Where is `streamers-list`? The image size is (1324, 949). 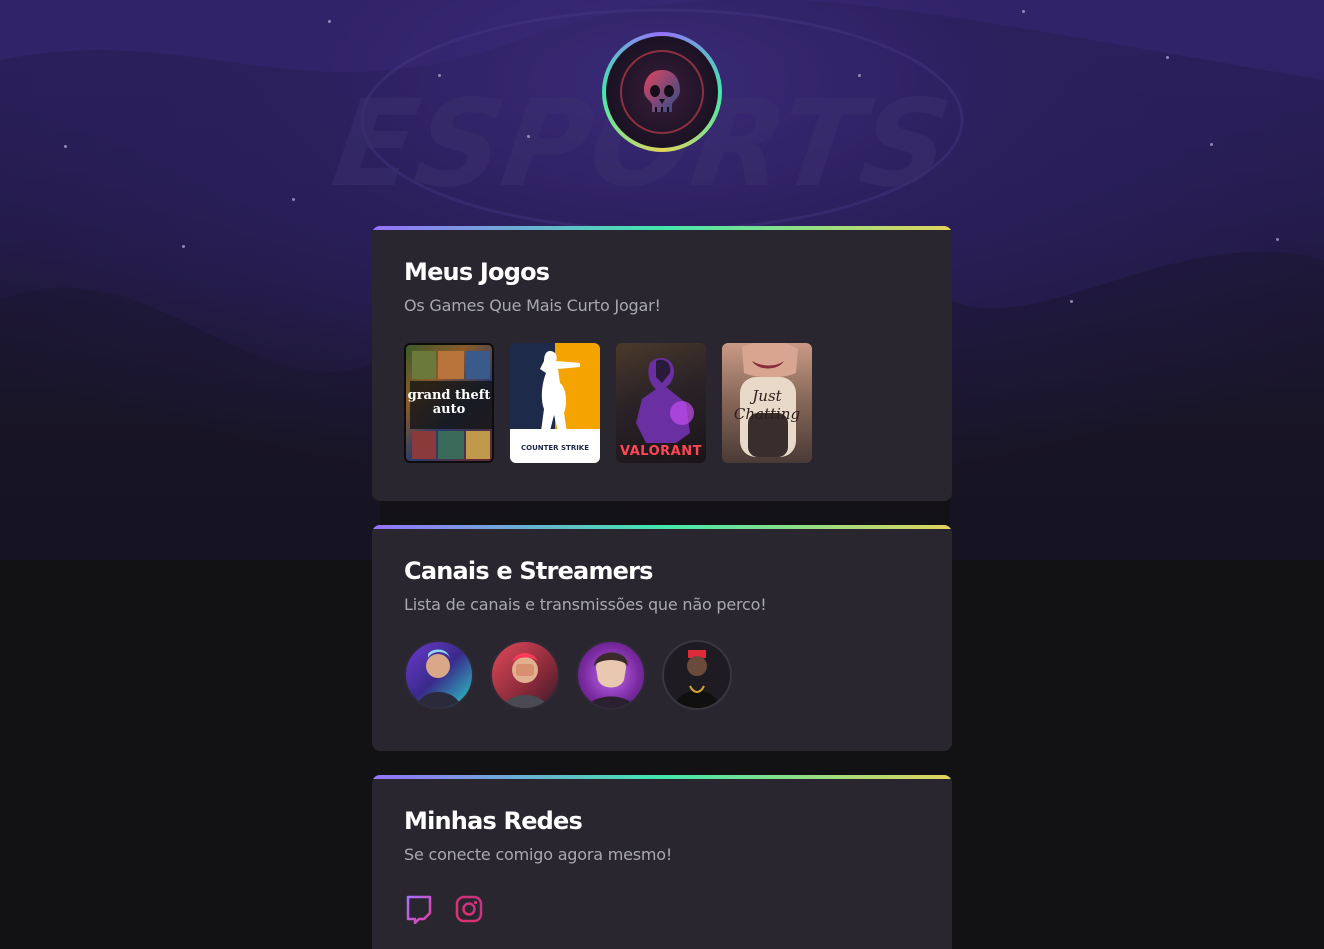 streamers-list is located at coordinates (662, 675).